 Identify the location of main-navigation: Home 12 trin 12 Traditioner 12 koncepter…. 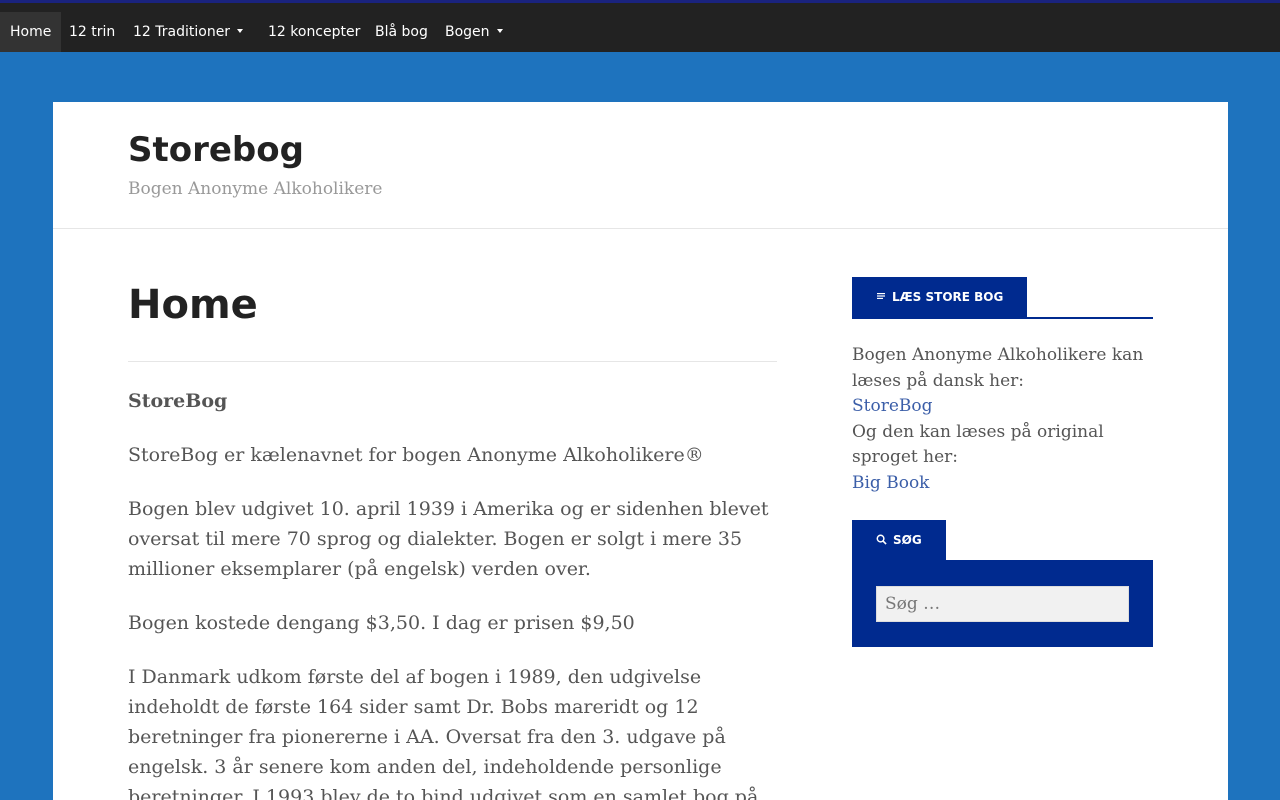
(640, 27).